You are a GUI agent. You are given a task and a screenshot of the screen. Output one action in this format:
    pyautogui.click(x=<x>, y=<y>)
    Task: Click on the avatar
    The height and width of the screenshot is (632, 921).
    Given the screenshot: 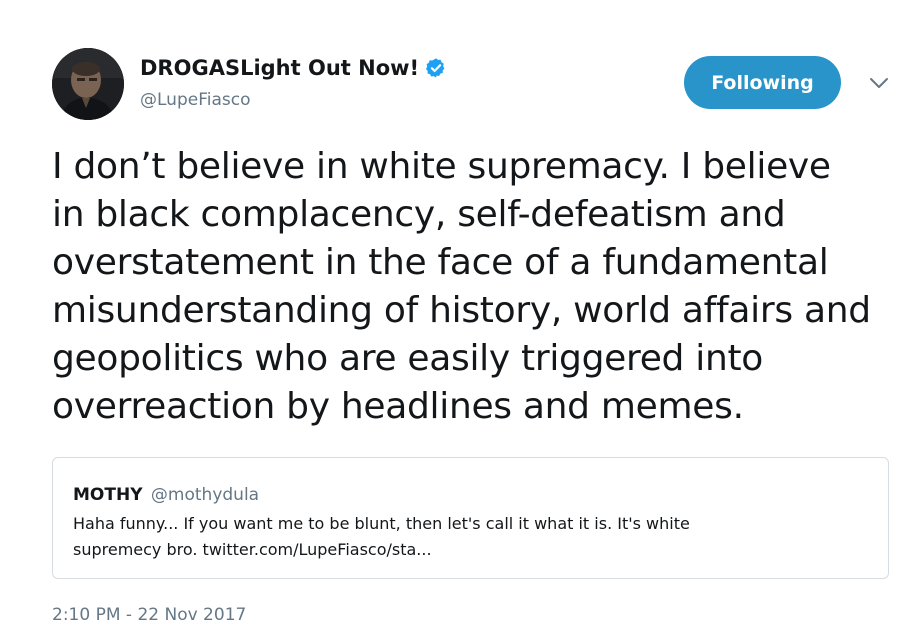 What is the action you would take?
    pyautogui.click(x=88, y=84)
    